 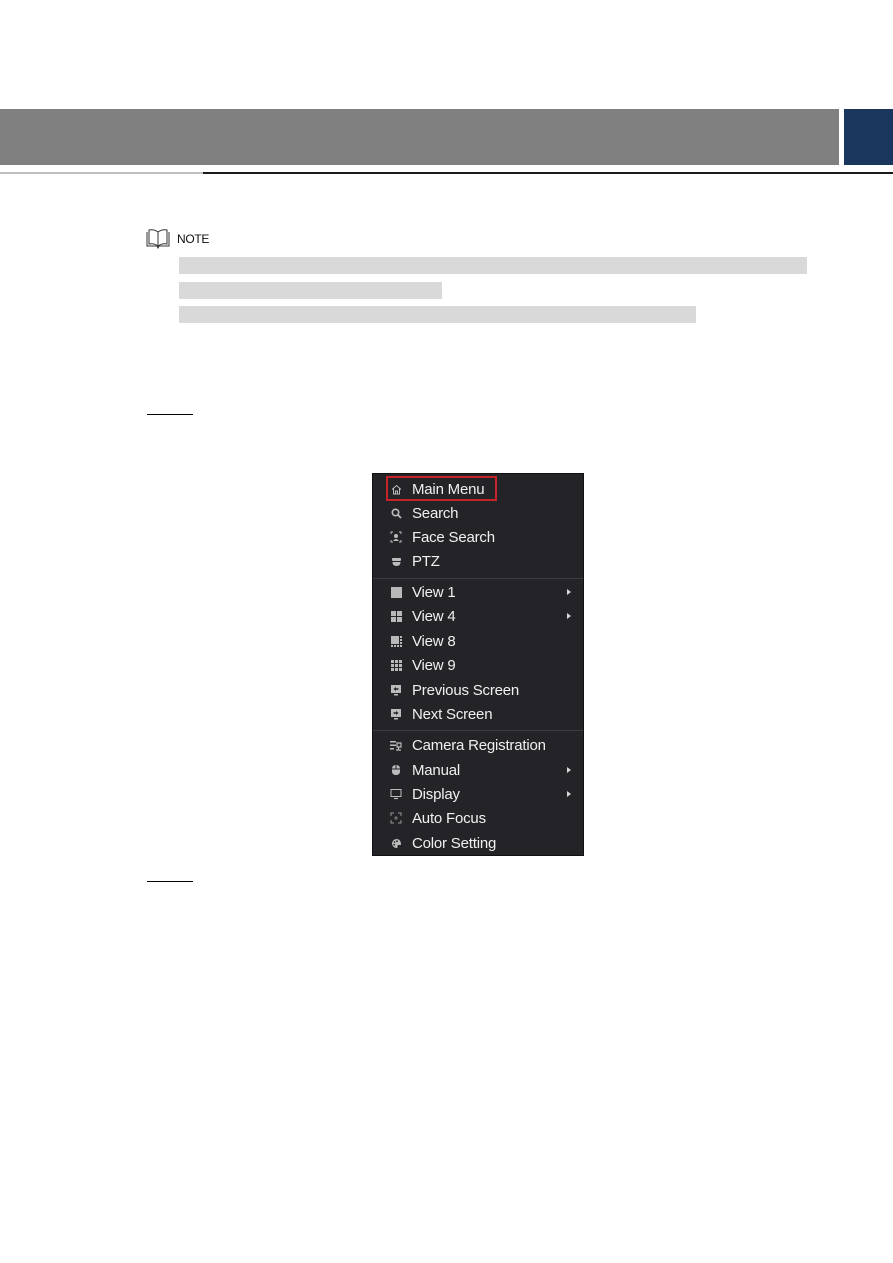 What do you see at coordinates (396, 537) in the screenshot?
I see `face-icon` at bounding box center [396, 537].